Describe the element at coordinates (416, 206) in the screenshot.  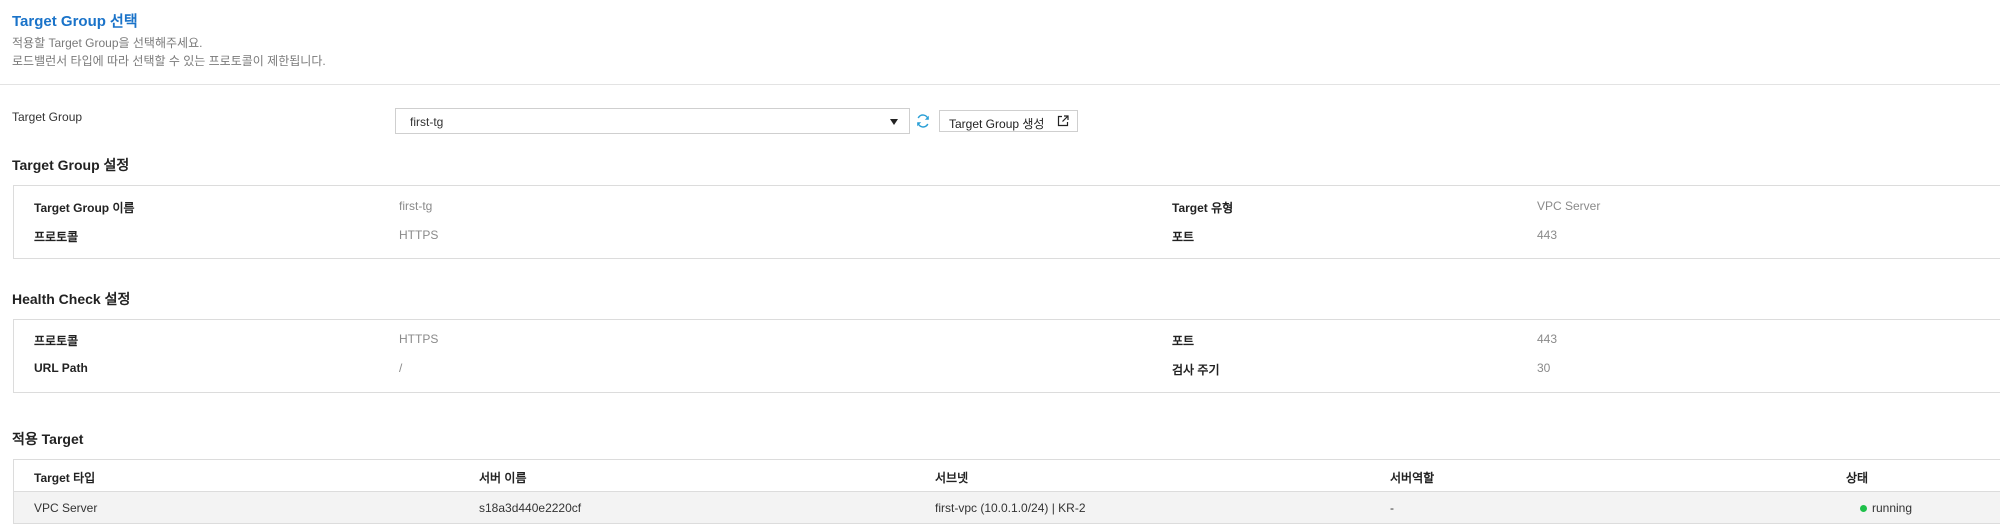
I see `tg-name-value: first-tg` at that location.